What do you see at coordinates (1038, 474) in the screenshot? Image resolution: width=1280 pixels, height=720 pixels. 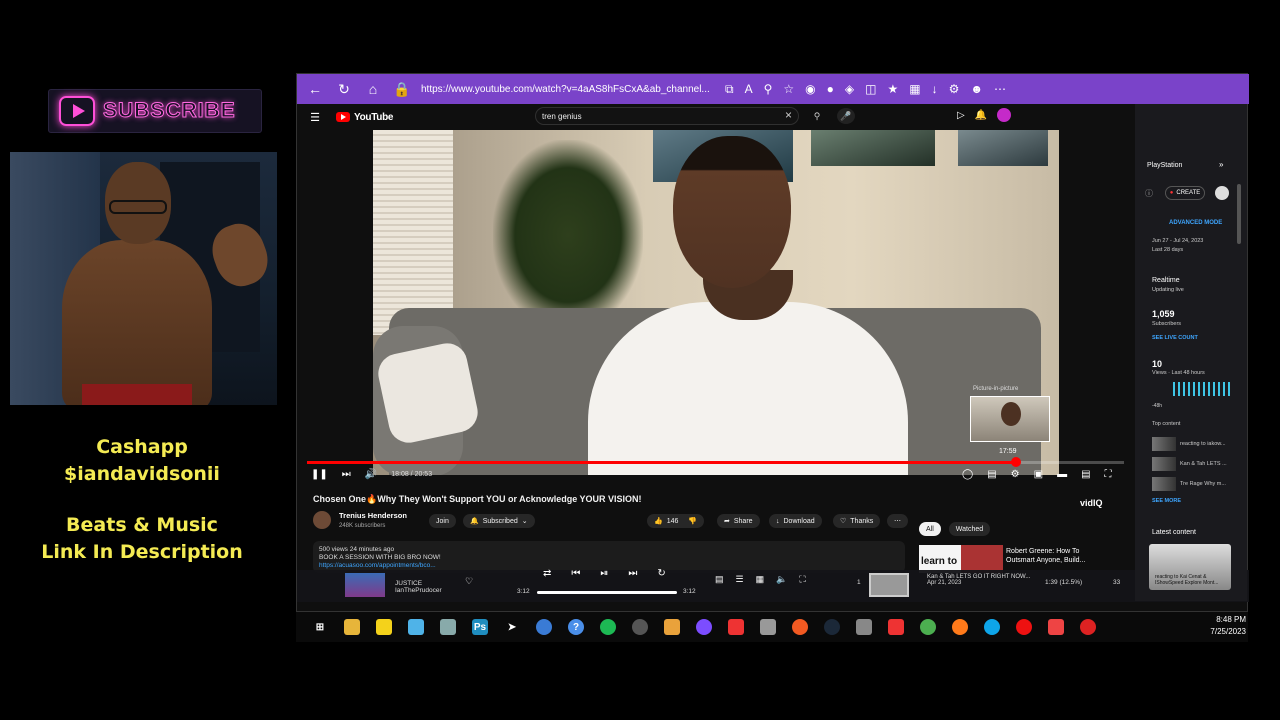 I see `miniplayer-icon: ▣` at bounding box center [1038, 474].